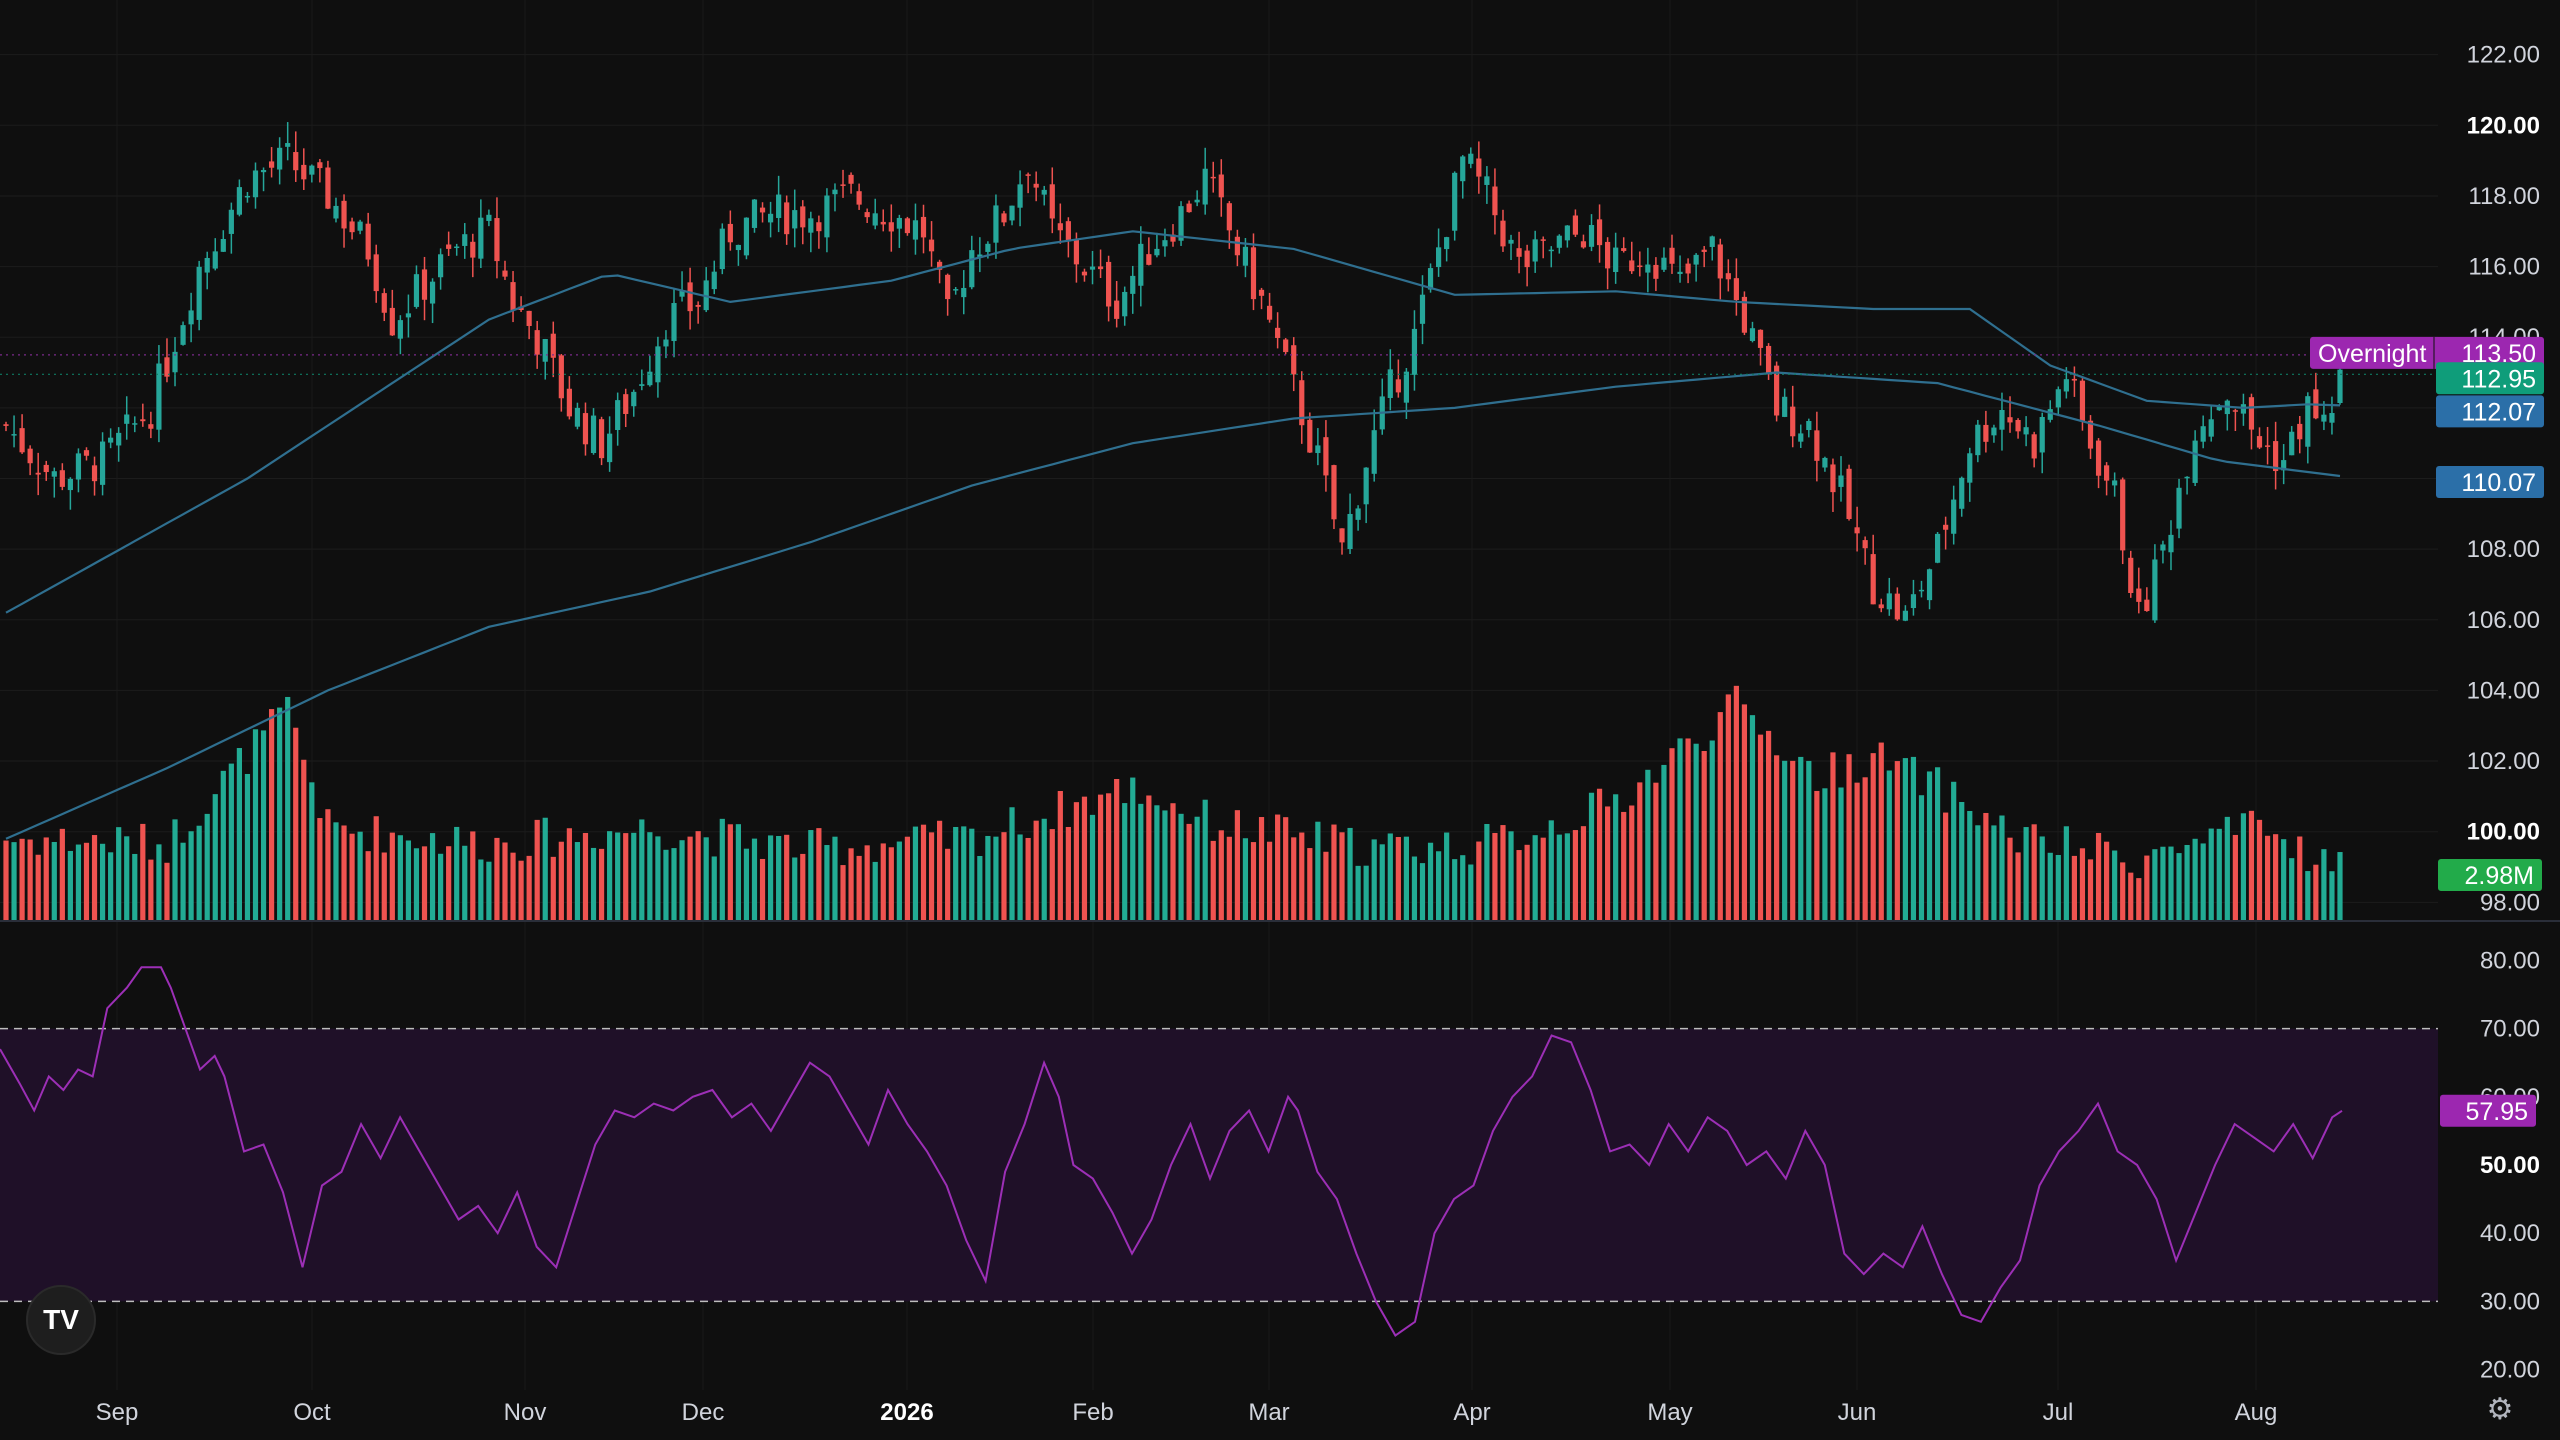  I want to click on gear-icon: ⚙, so click(2500, 1410).